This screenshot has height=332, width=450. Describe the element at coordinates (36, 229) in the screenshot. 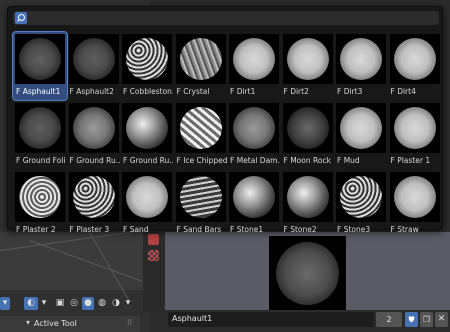

I see `brush-label: F Plaster 2` at that location.